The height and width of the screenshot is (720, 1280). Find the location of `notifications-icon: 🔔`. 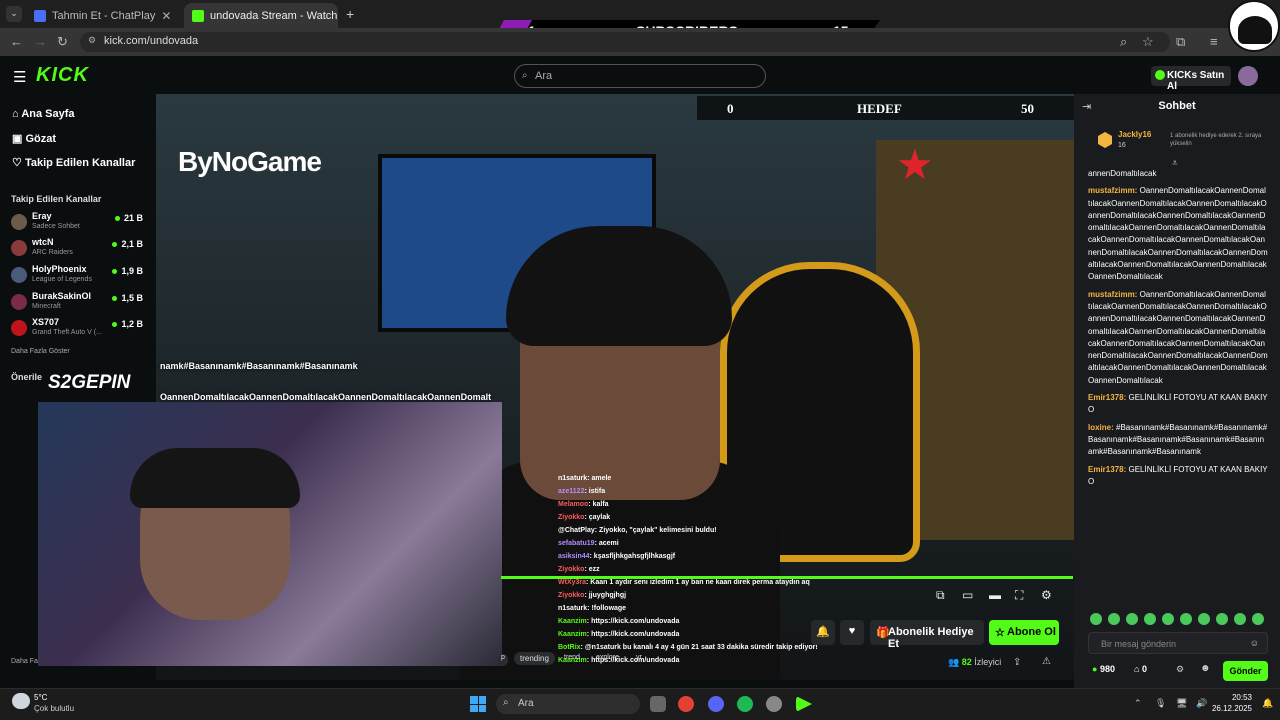

notifications-icon: 🔔 is located at coordinates (1267, 703).